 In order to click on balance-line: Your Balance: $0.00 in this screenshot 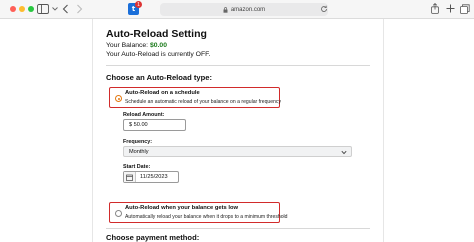, I will do `click(136, 45)`.